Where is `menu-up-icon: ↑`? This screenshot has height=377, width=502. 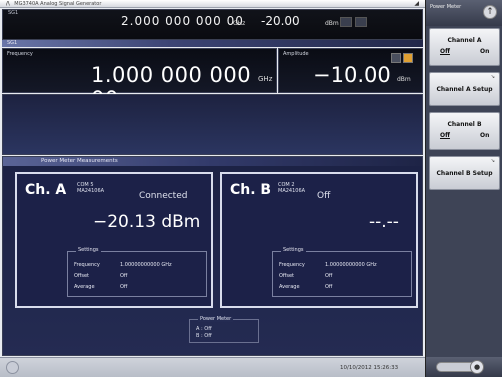 menu-up-icon: ↑ is located at coordinates (490, 12).